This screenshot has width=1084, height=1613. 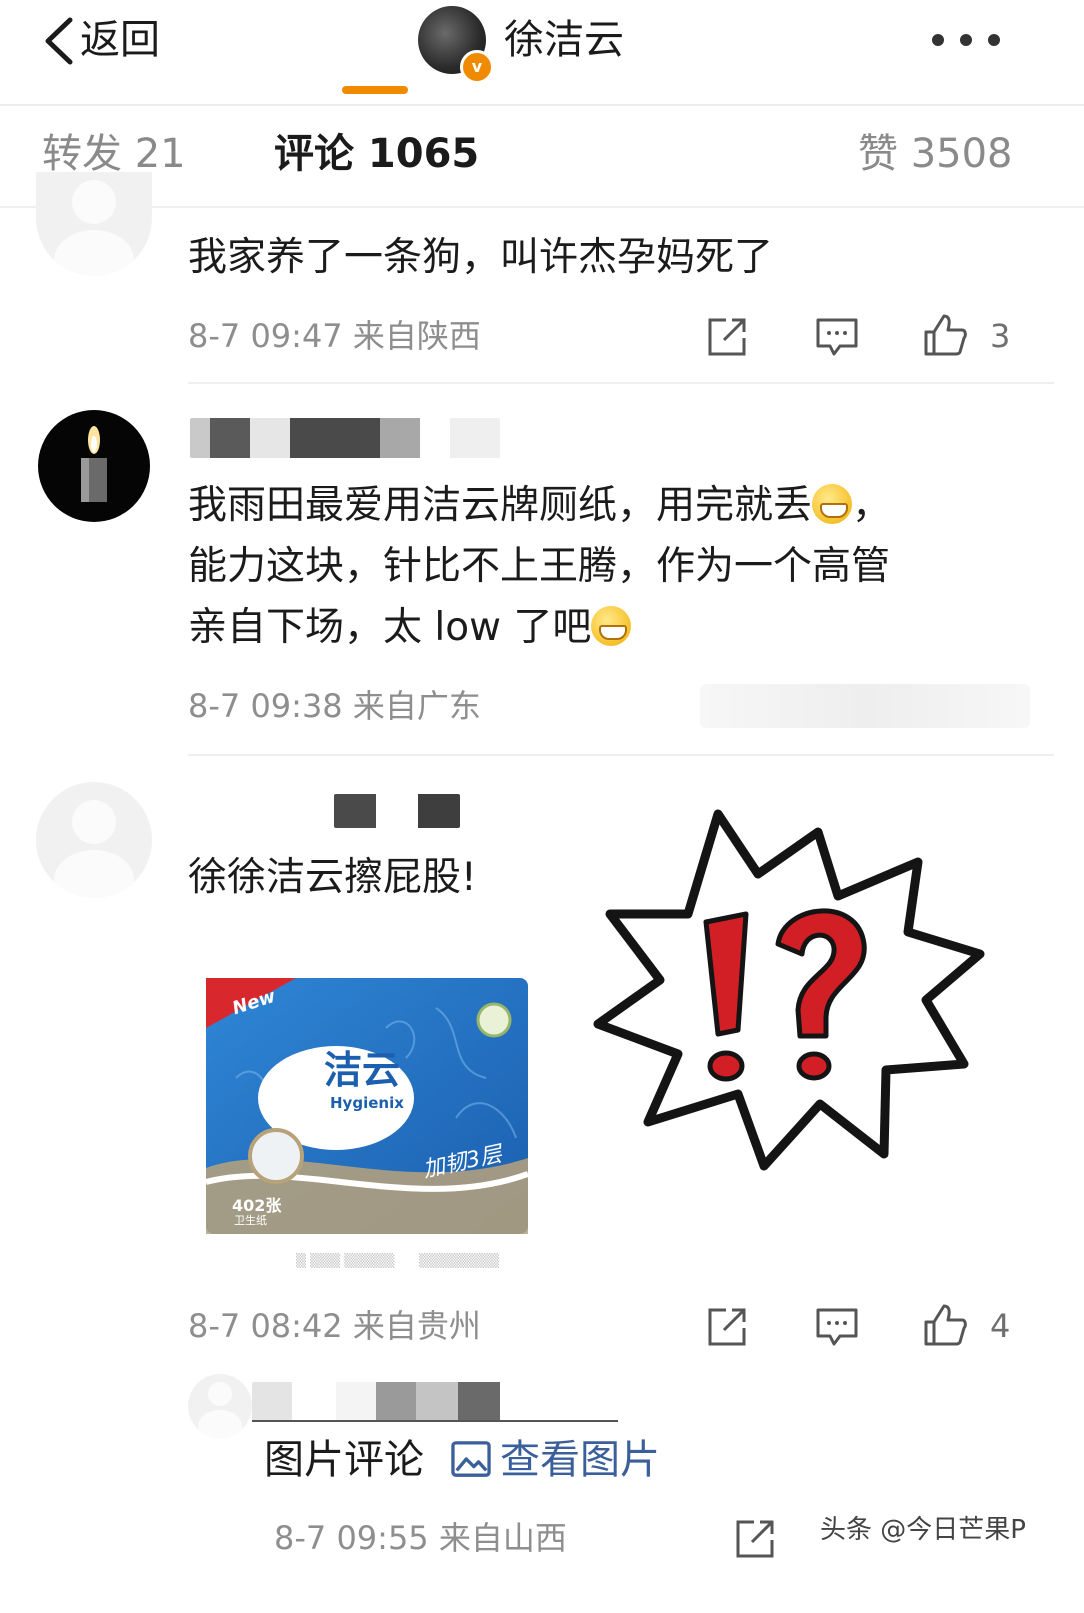 I want to click on tab-likes: 赞 3508, so click(x=935, y=154).